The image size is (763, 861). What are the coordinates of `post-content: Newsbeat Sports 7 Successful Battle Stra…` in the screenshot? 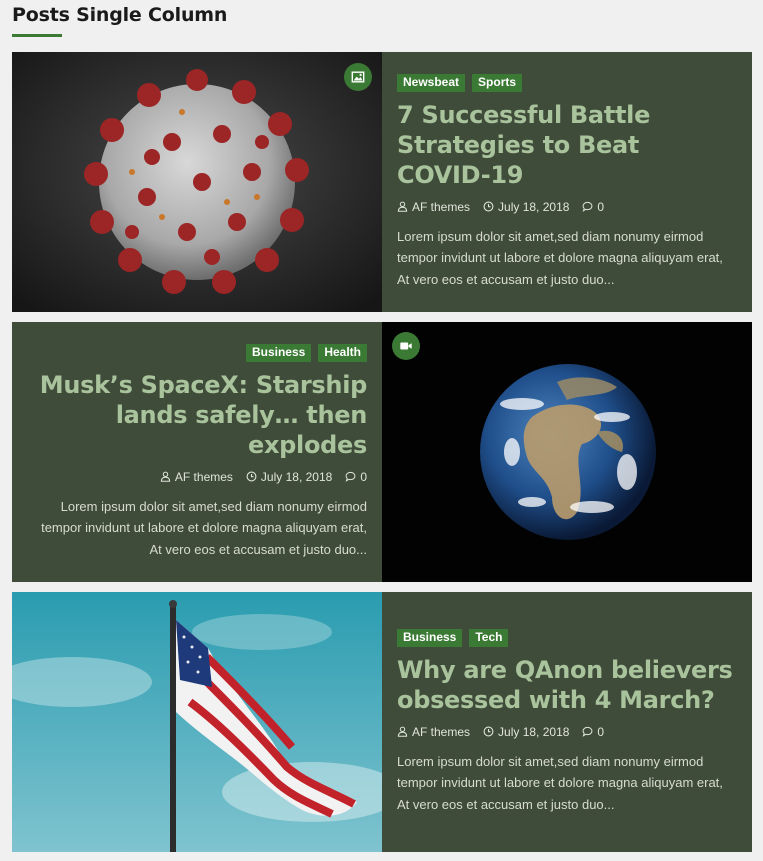 It's located at (567, 182).